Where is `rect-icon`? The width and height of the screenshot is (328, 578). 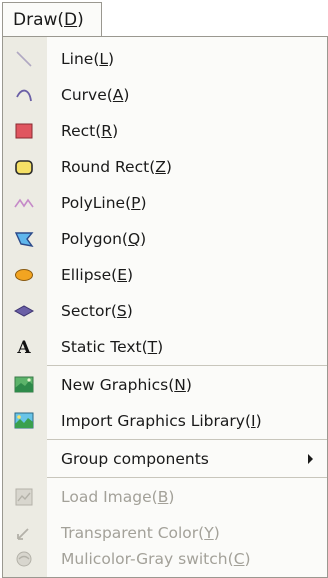
rect-icon is located at coordinates (24, 131).